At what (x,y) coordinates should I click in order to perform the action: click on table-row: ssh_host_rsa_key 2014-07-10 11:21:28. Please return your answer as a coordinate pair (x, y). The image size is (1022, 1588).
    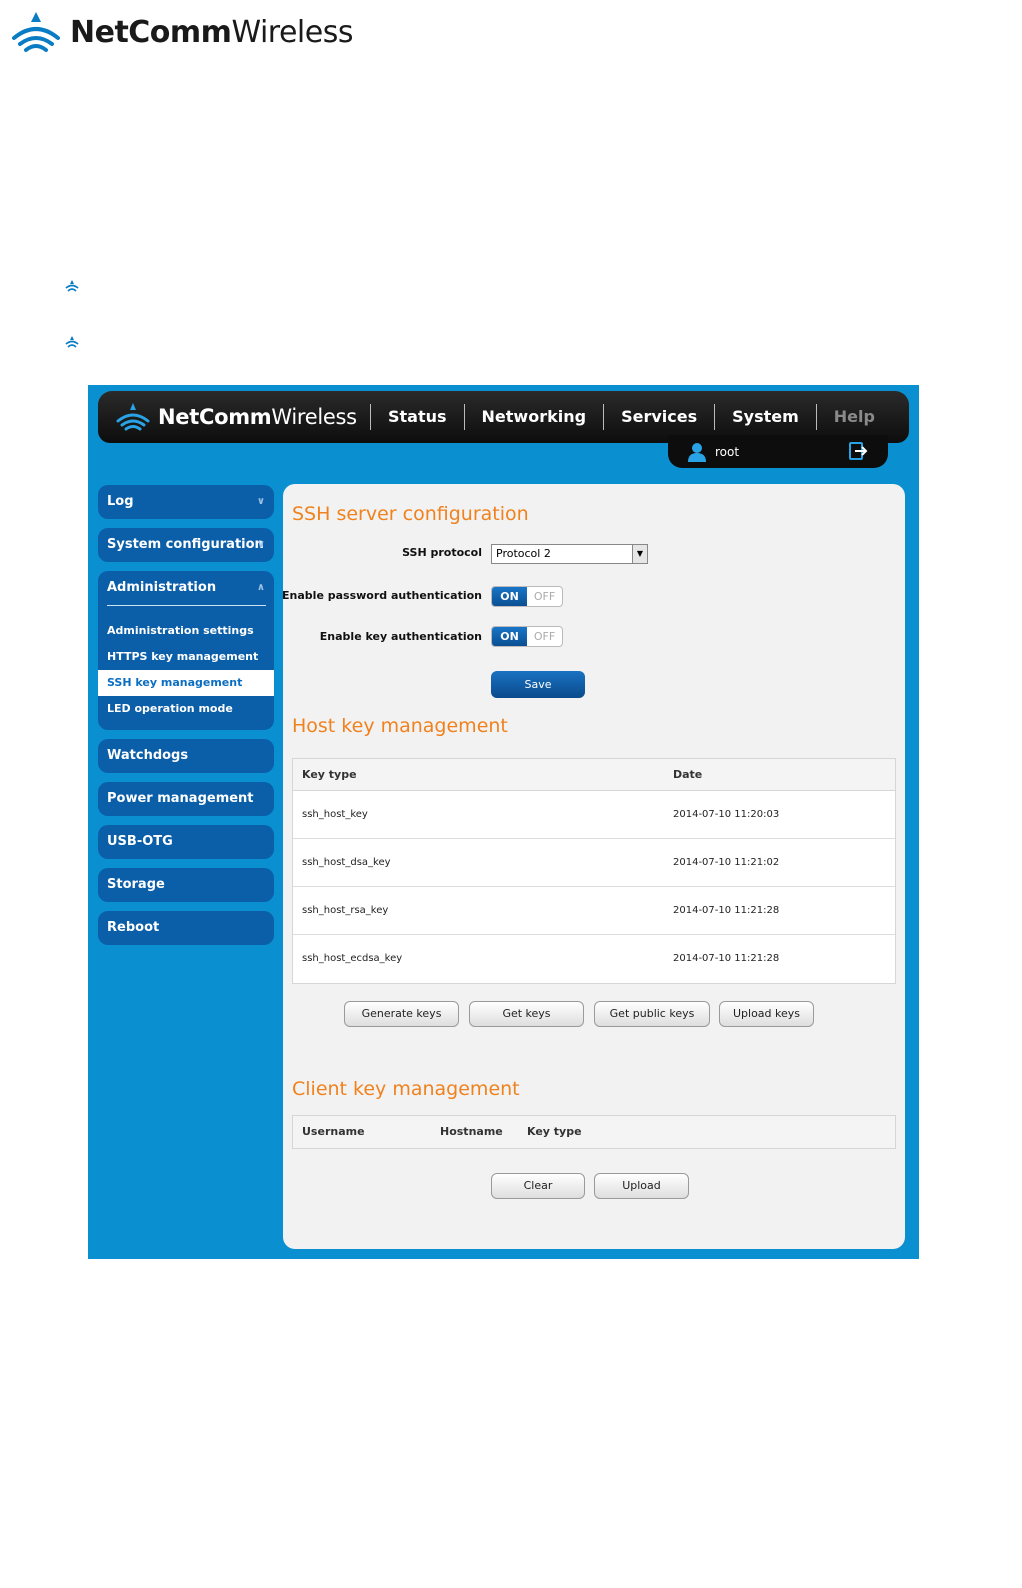
    Looking at the image, I should click on (594, 911).